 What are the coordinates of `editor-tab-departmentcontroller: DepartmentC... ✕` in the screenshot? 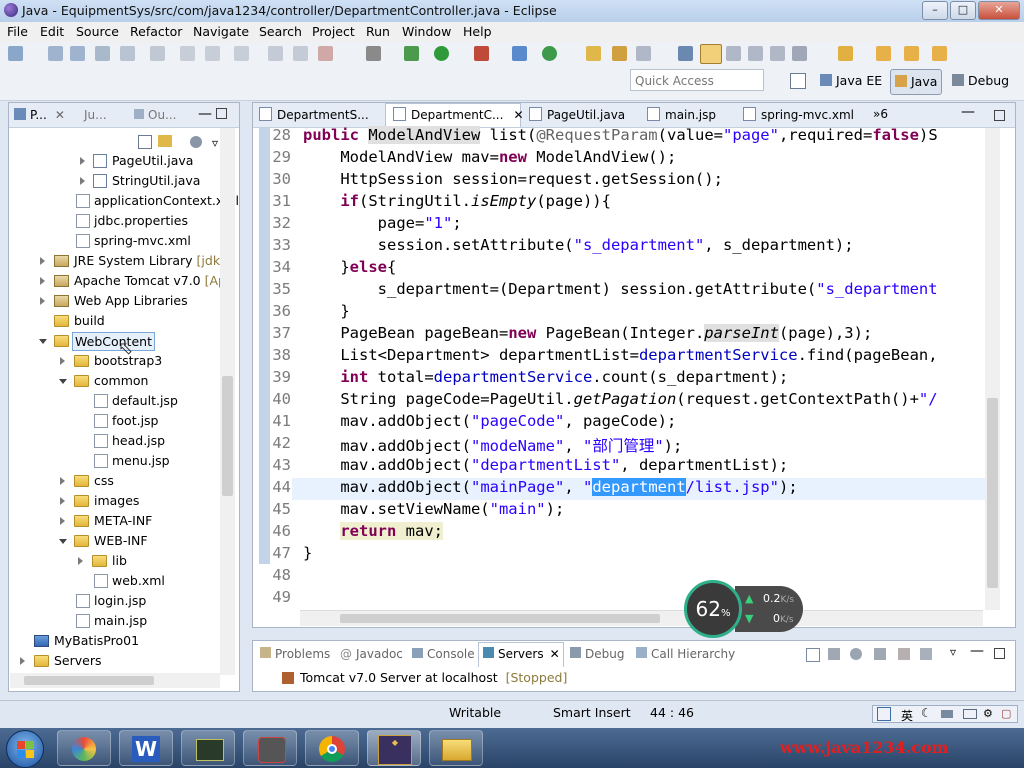 It's located at (458, 114).